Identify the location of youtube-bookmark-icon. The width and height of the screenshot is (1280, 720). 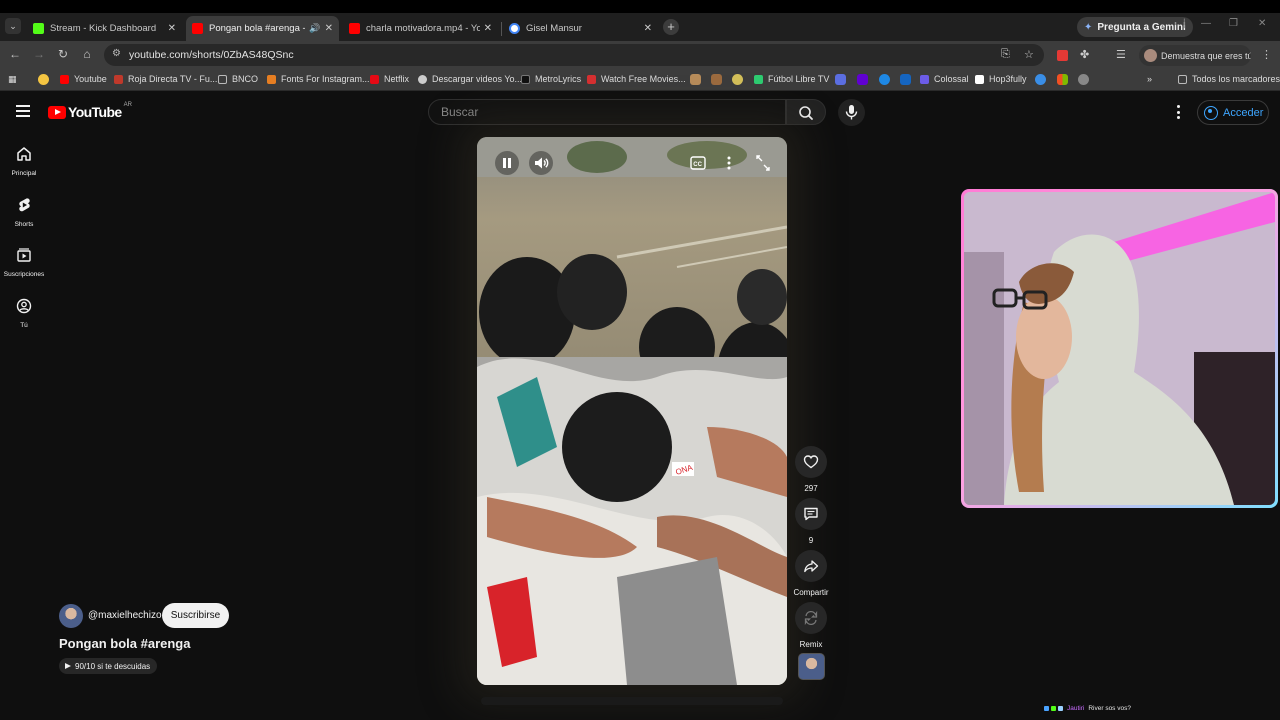
(64, 79).